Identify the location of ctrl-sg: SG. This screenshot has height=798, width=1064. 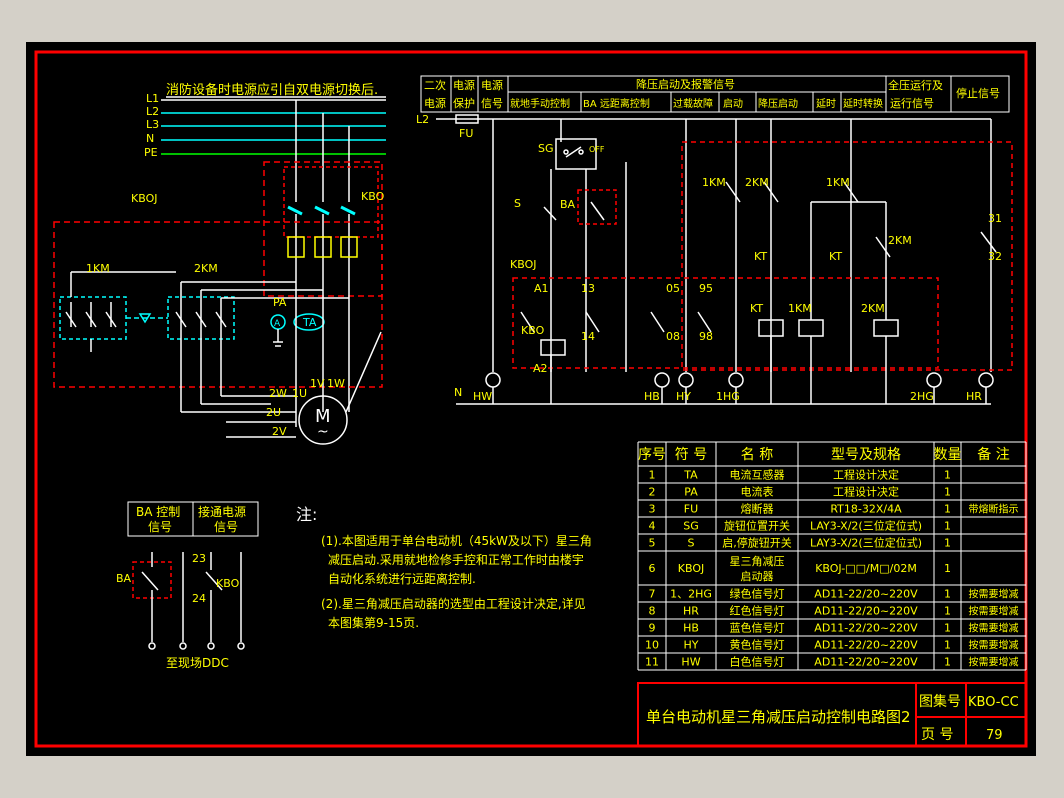
(546, 148).